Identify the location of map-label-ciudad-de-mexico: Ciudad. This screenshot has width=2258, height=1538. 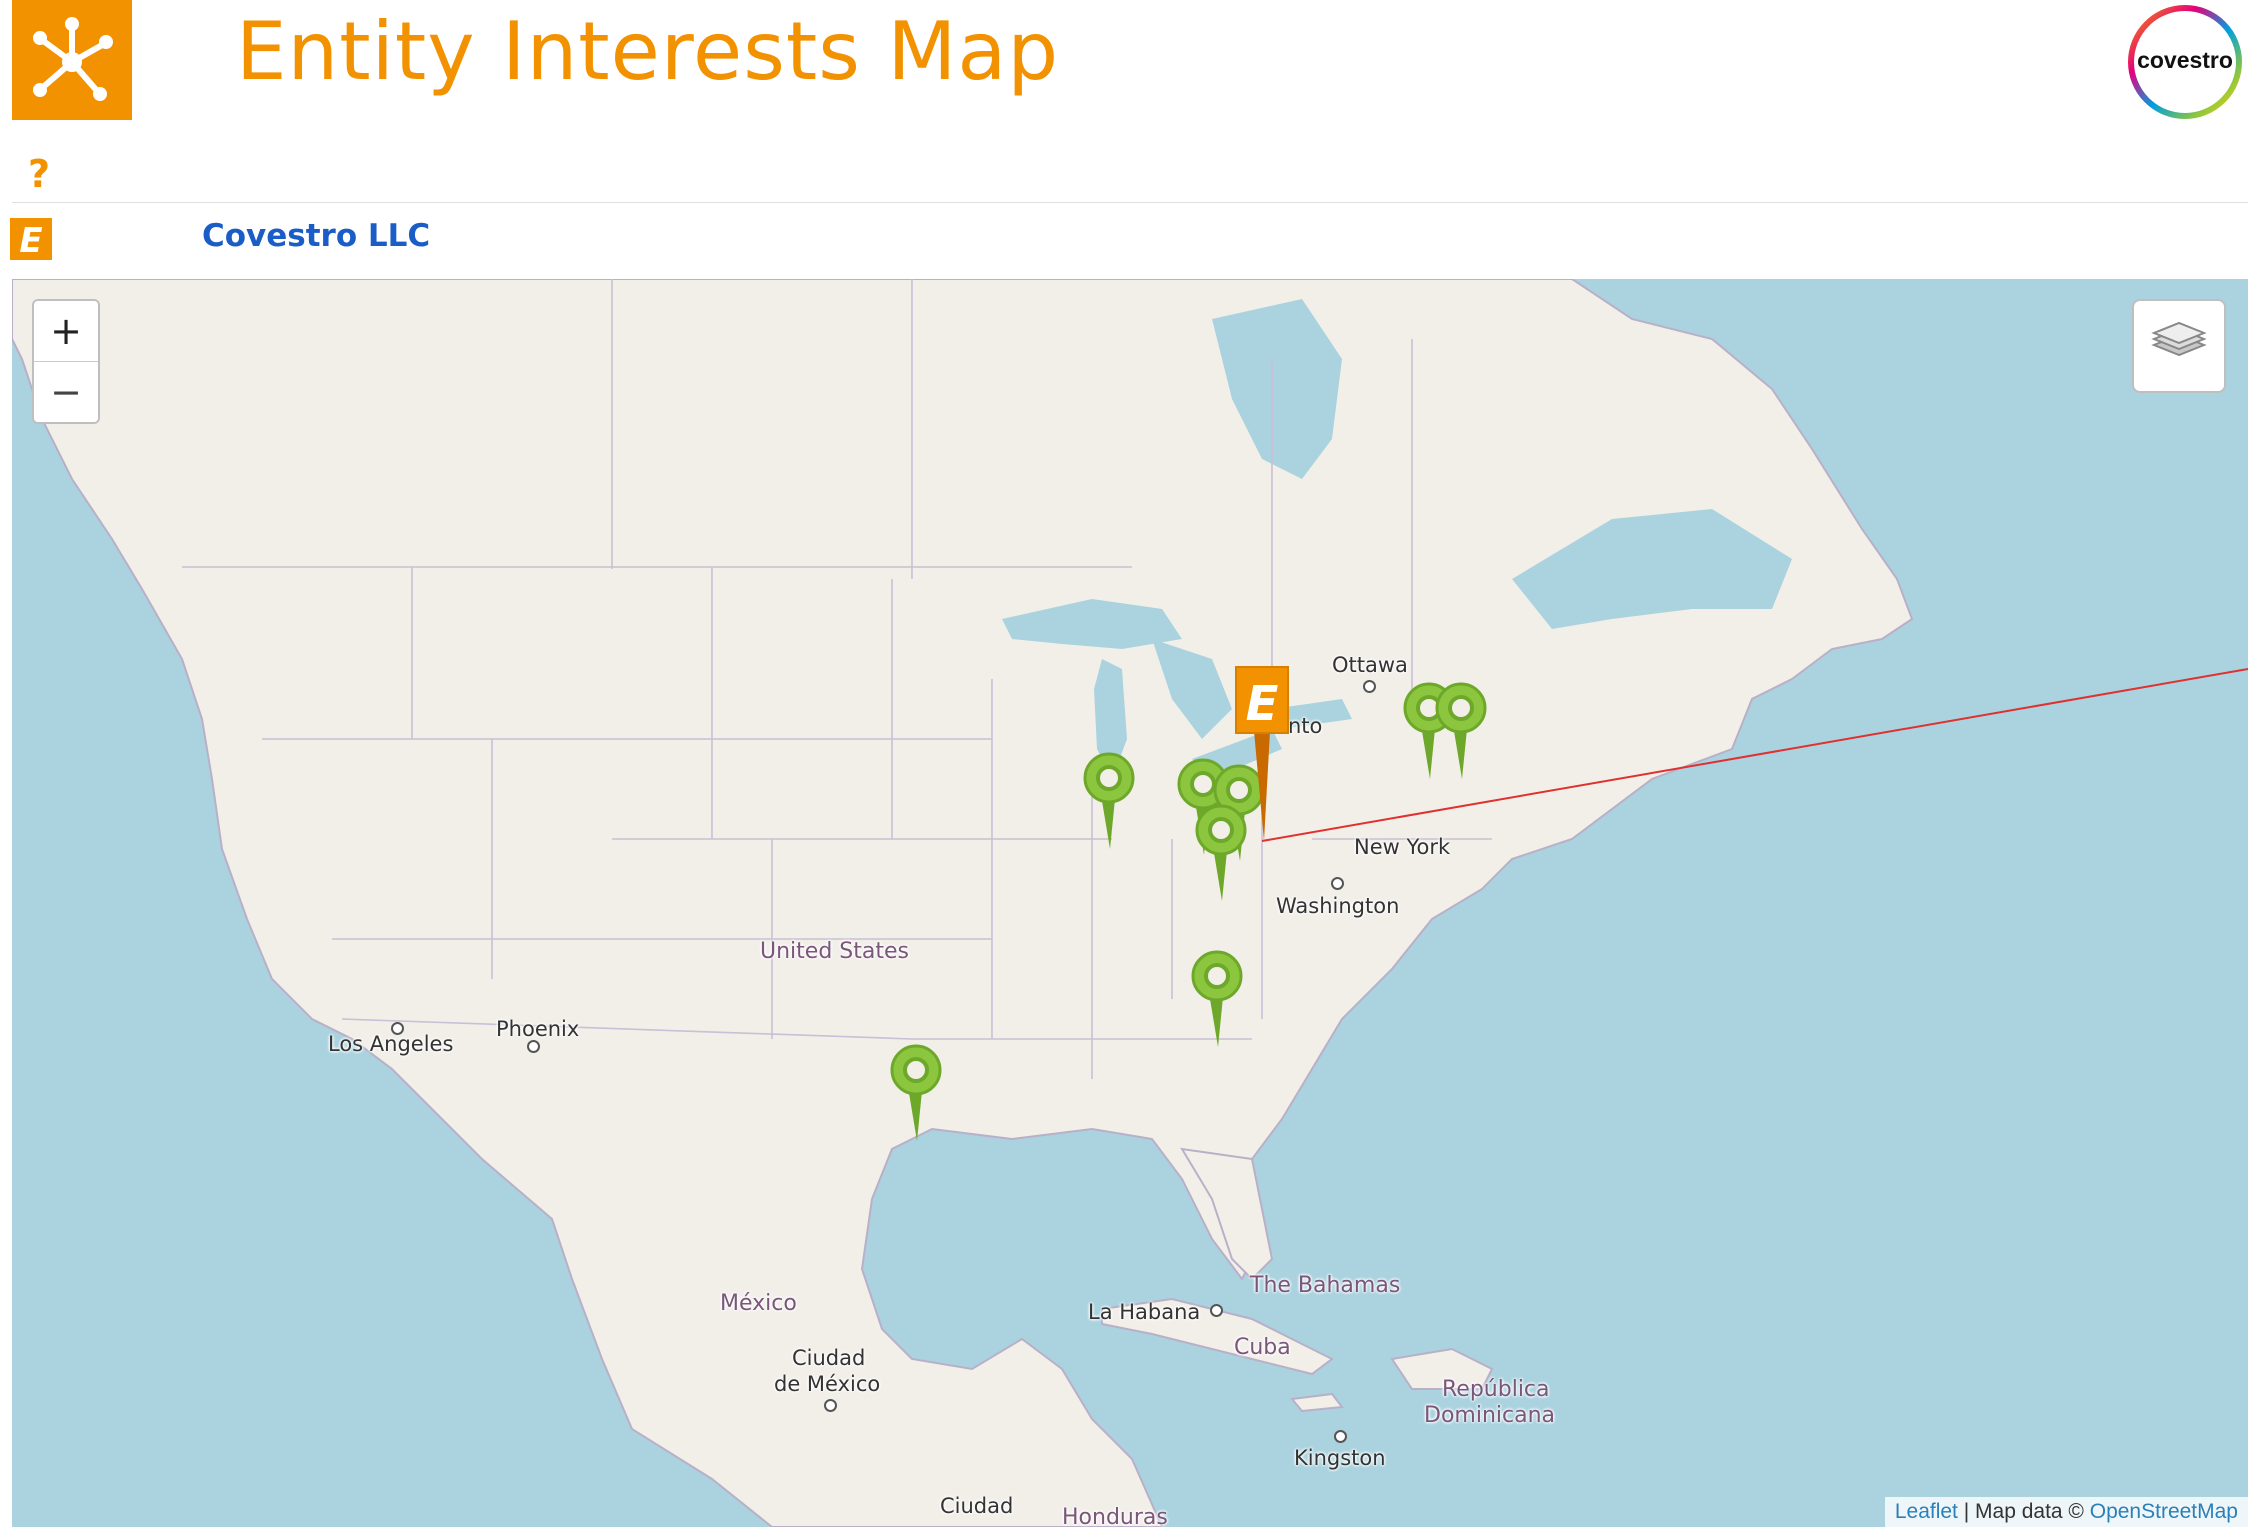
(829, 1358).